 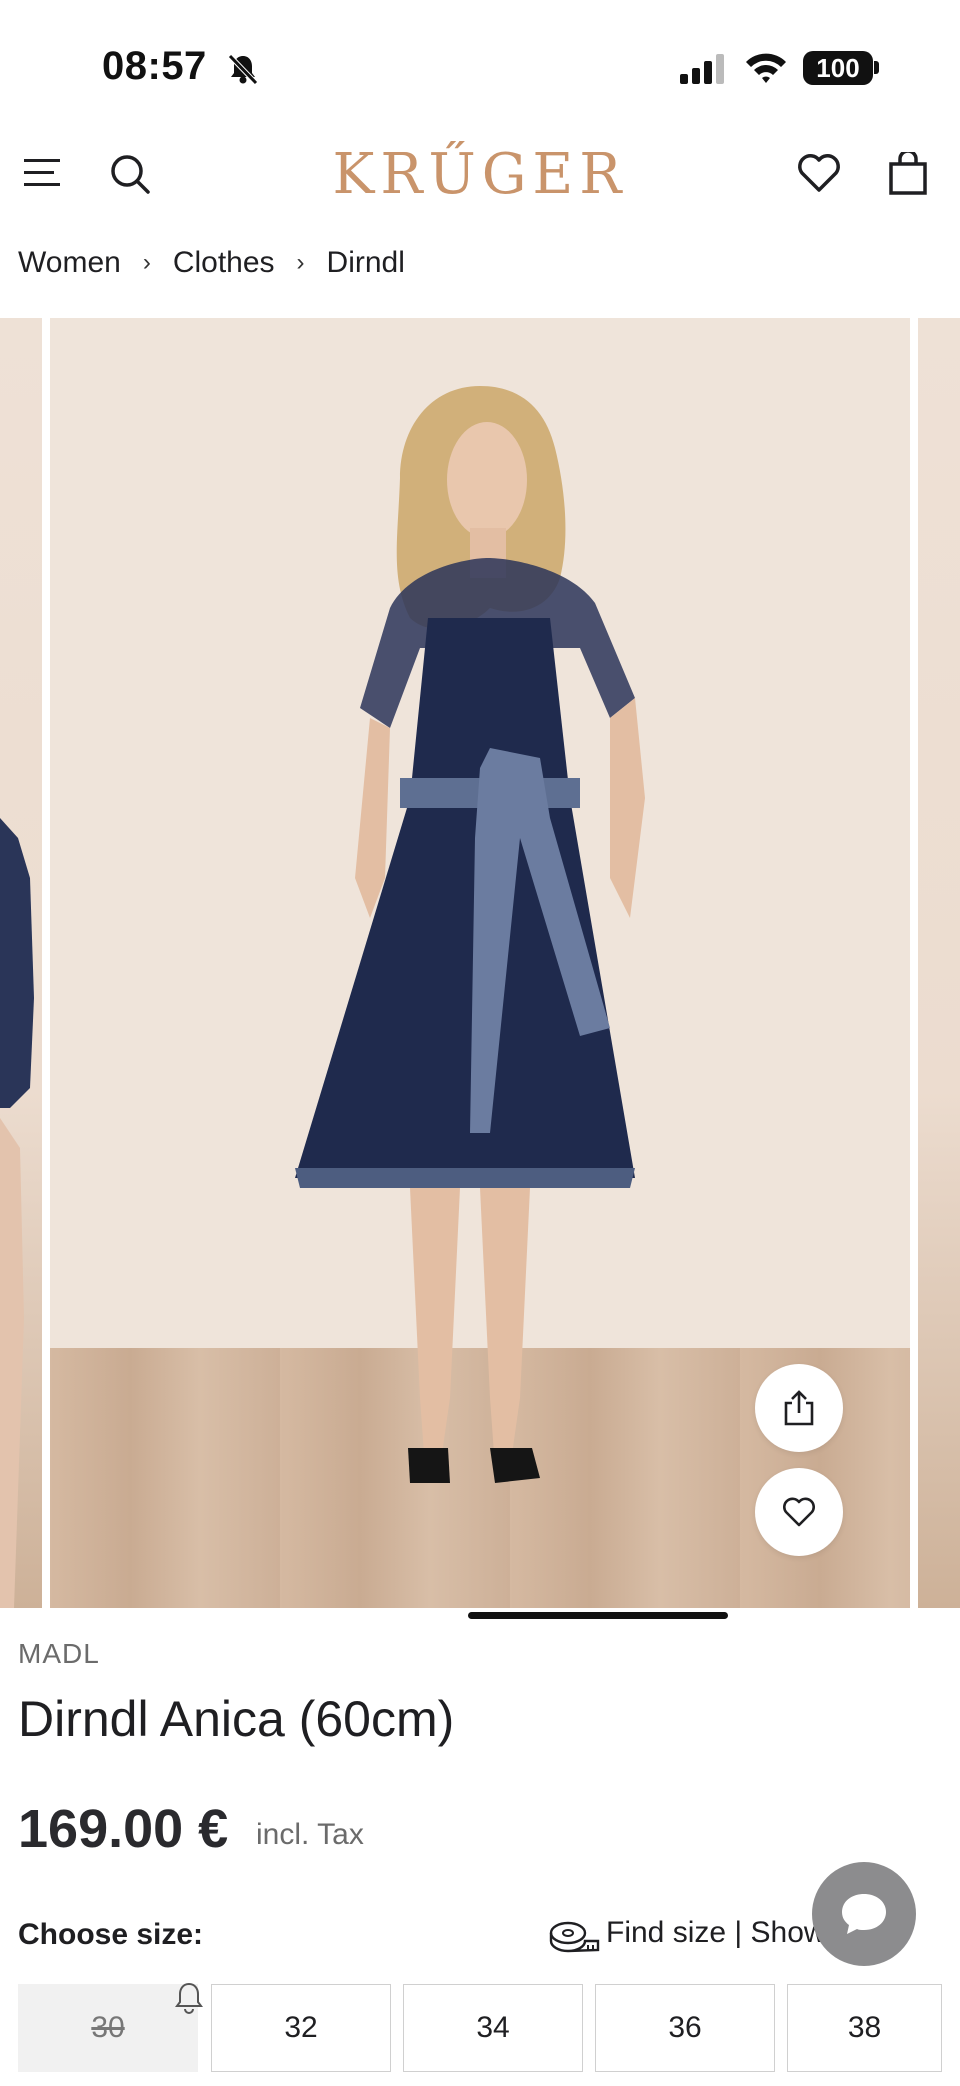 What do you see at coordinates (716, 1932) in the screenshot?
I see `find-size-text: Find size | Show` at bounding box center [716, 1932].